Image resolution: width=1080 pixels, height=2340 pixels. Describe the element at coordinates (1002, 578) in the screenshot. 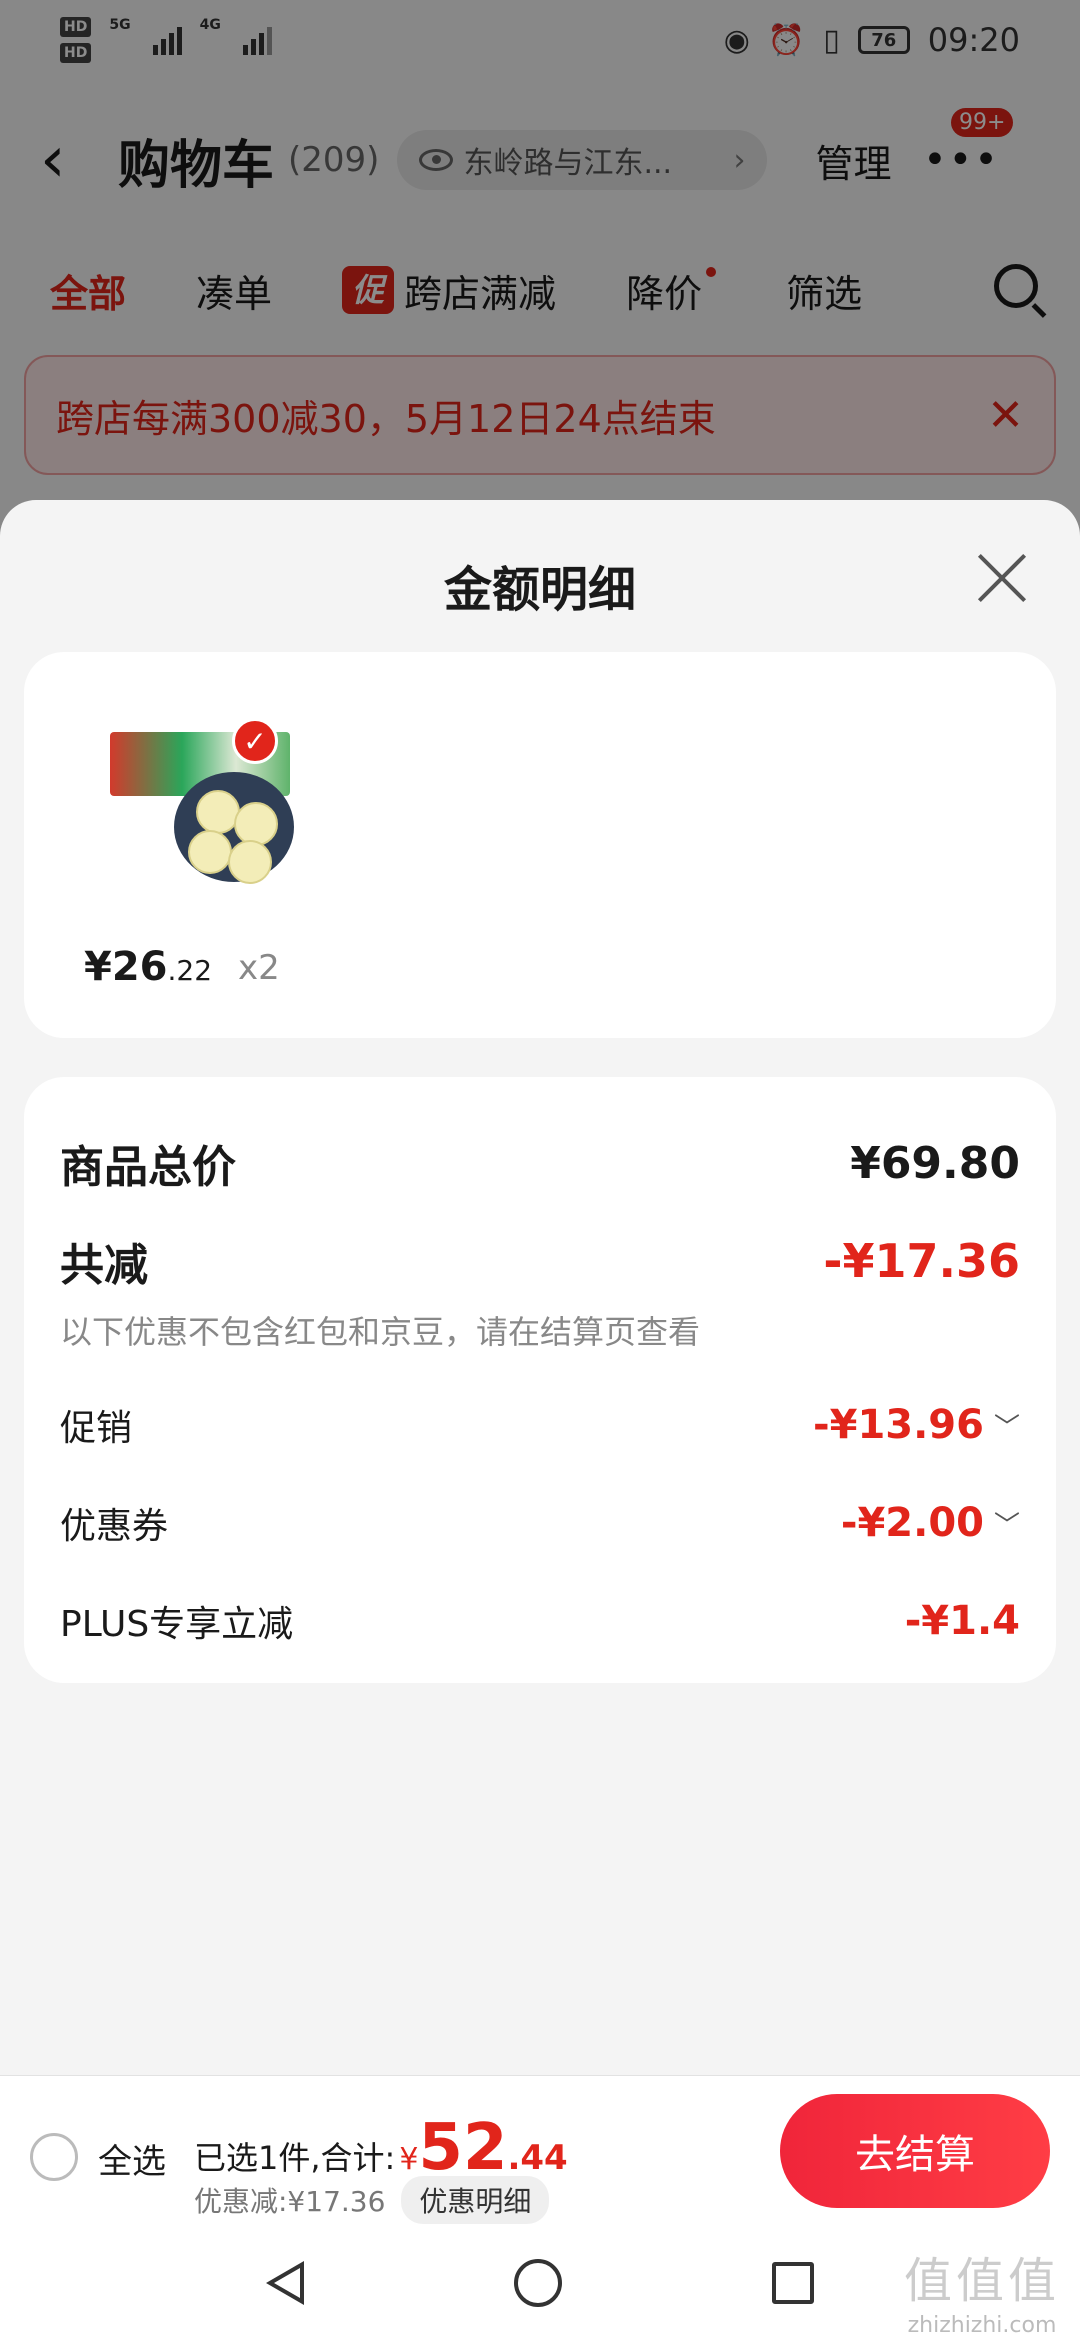

I see `close-icon` at that location.